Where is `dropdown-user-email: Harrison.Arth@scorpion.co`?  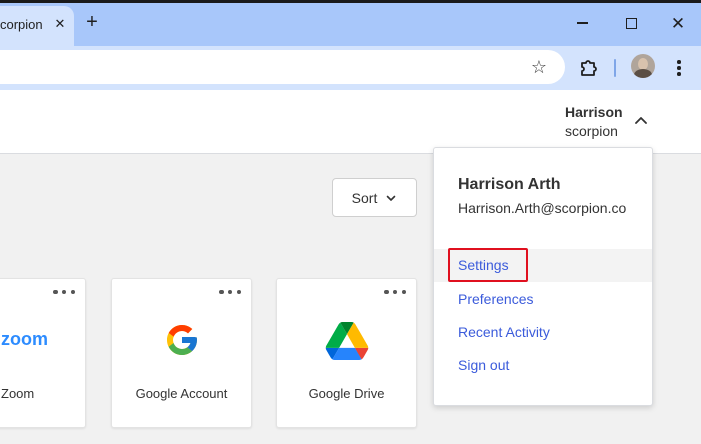
dropdown-user-email: Harrison.Arth@scorpion.co is located at coordinates (542, 208).